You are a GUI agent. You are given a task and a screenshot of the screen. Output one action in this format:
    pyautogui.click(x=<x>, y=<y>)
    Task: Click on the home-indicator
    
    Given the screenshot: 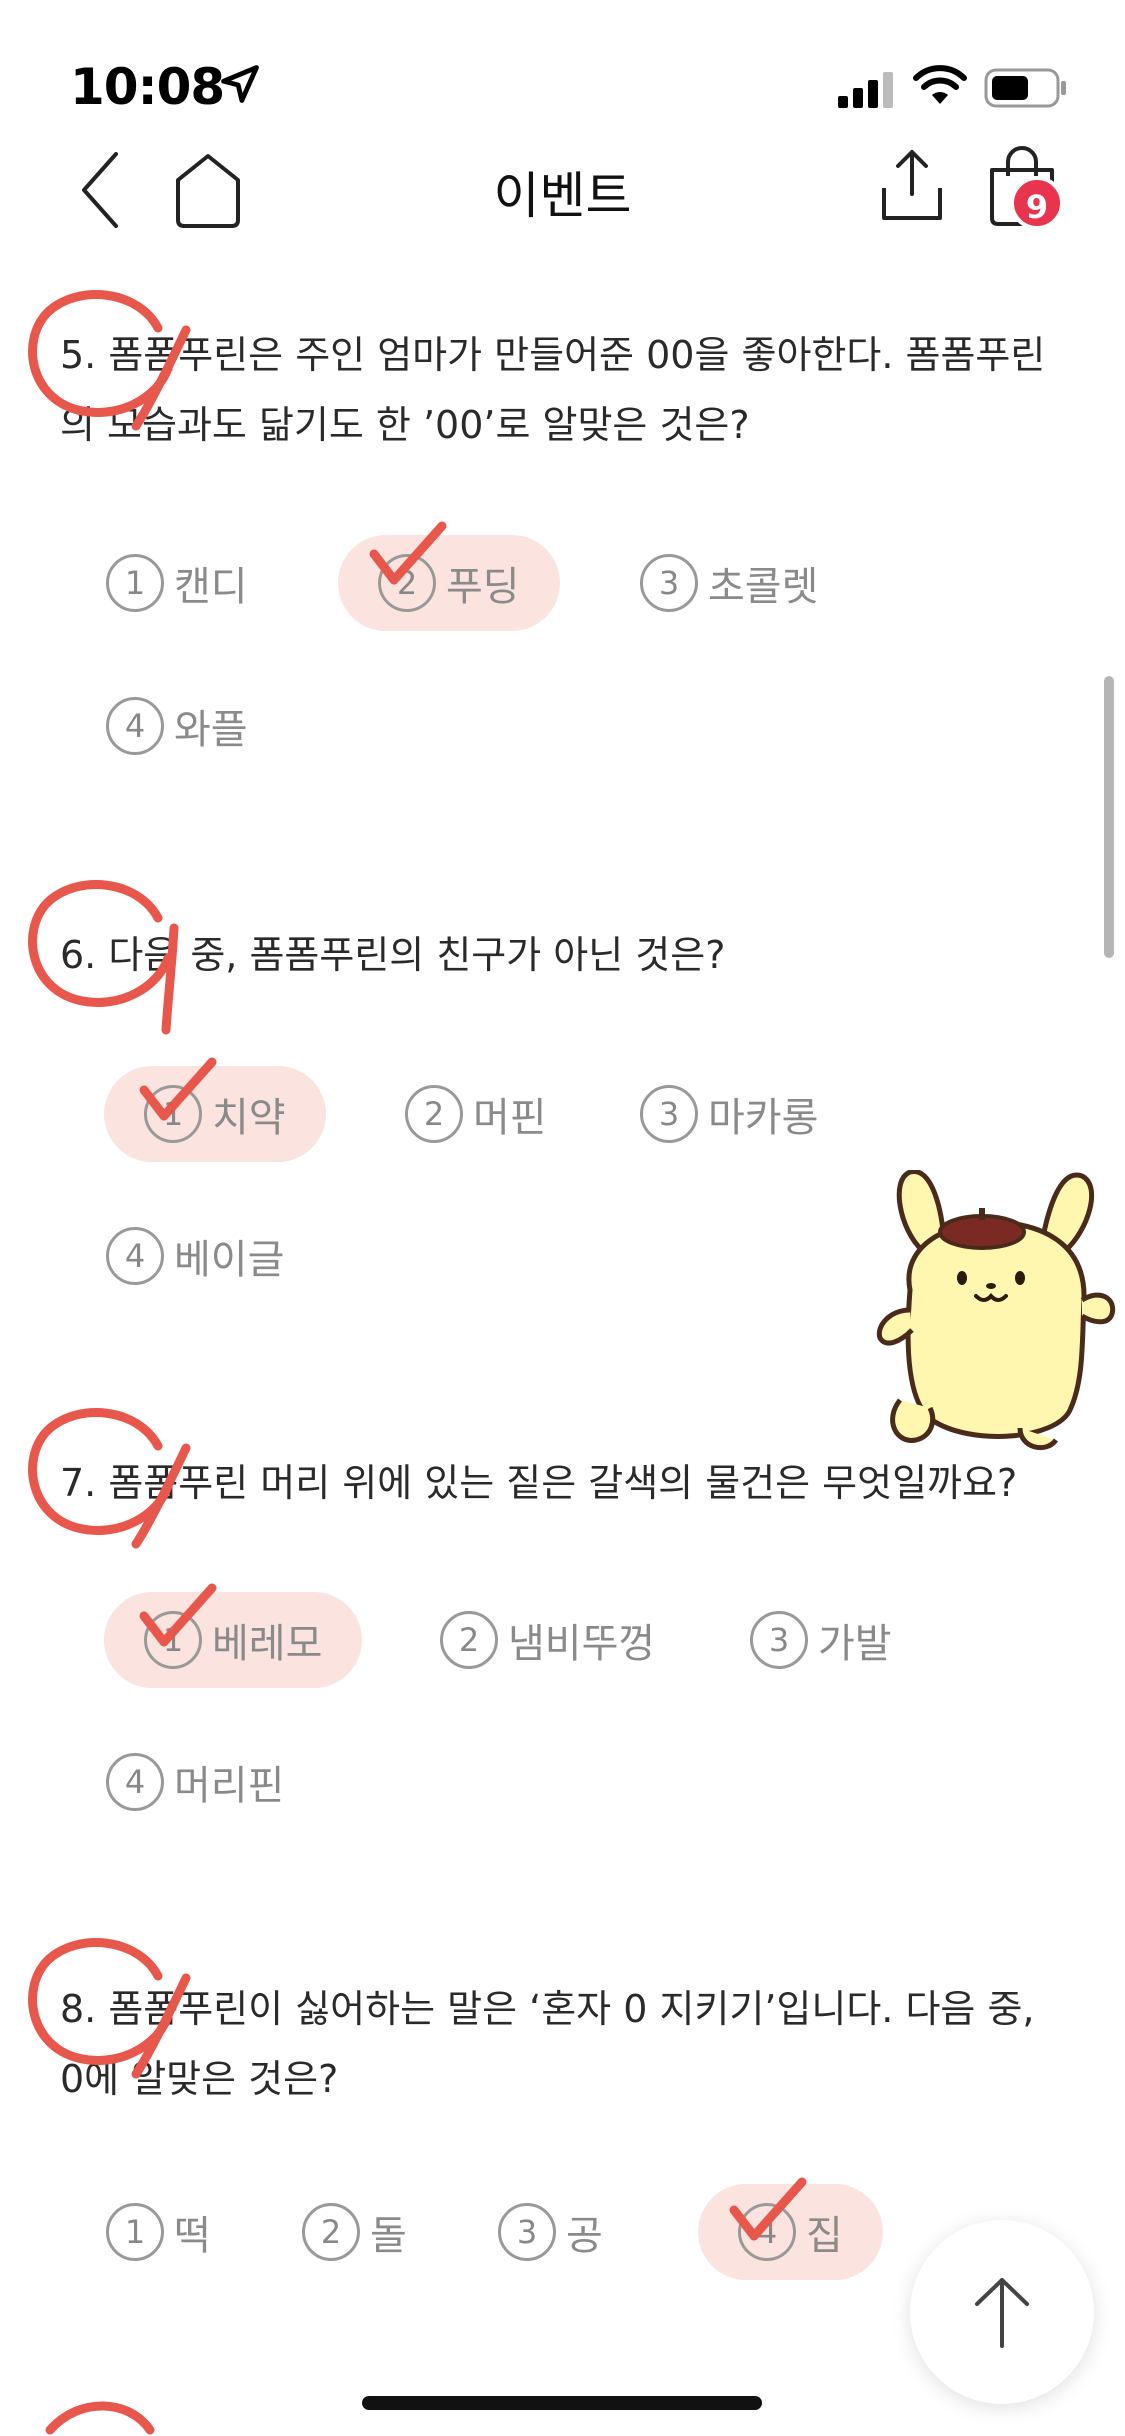 What is the action you would take?
    pyautogui.click(x=562, y=2403)
    